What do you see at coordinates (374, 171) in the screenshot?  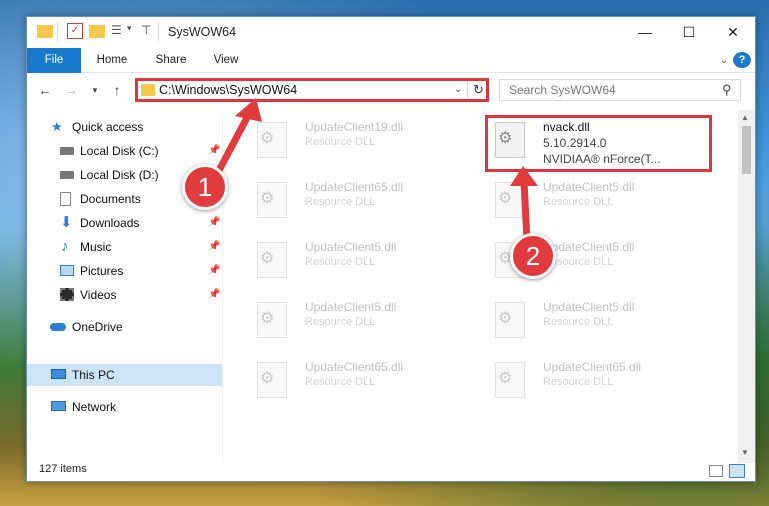 I see `annotation-arrows` at bounding box center [374, 171].